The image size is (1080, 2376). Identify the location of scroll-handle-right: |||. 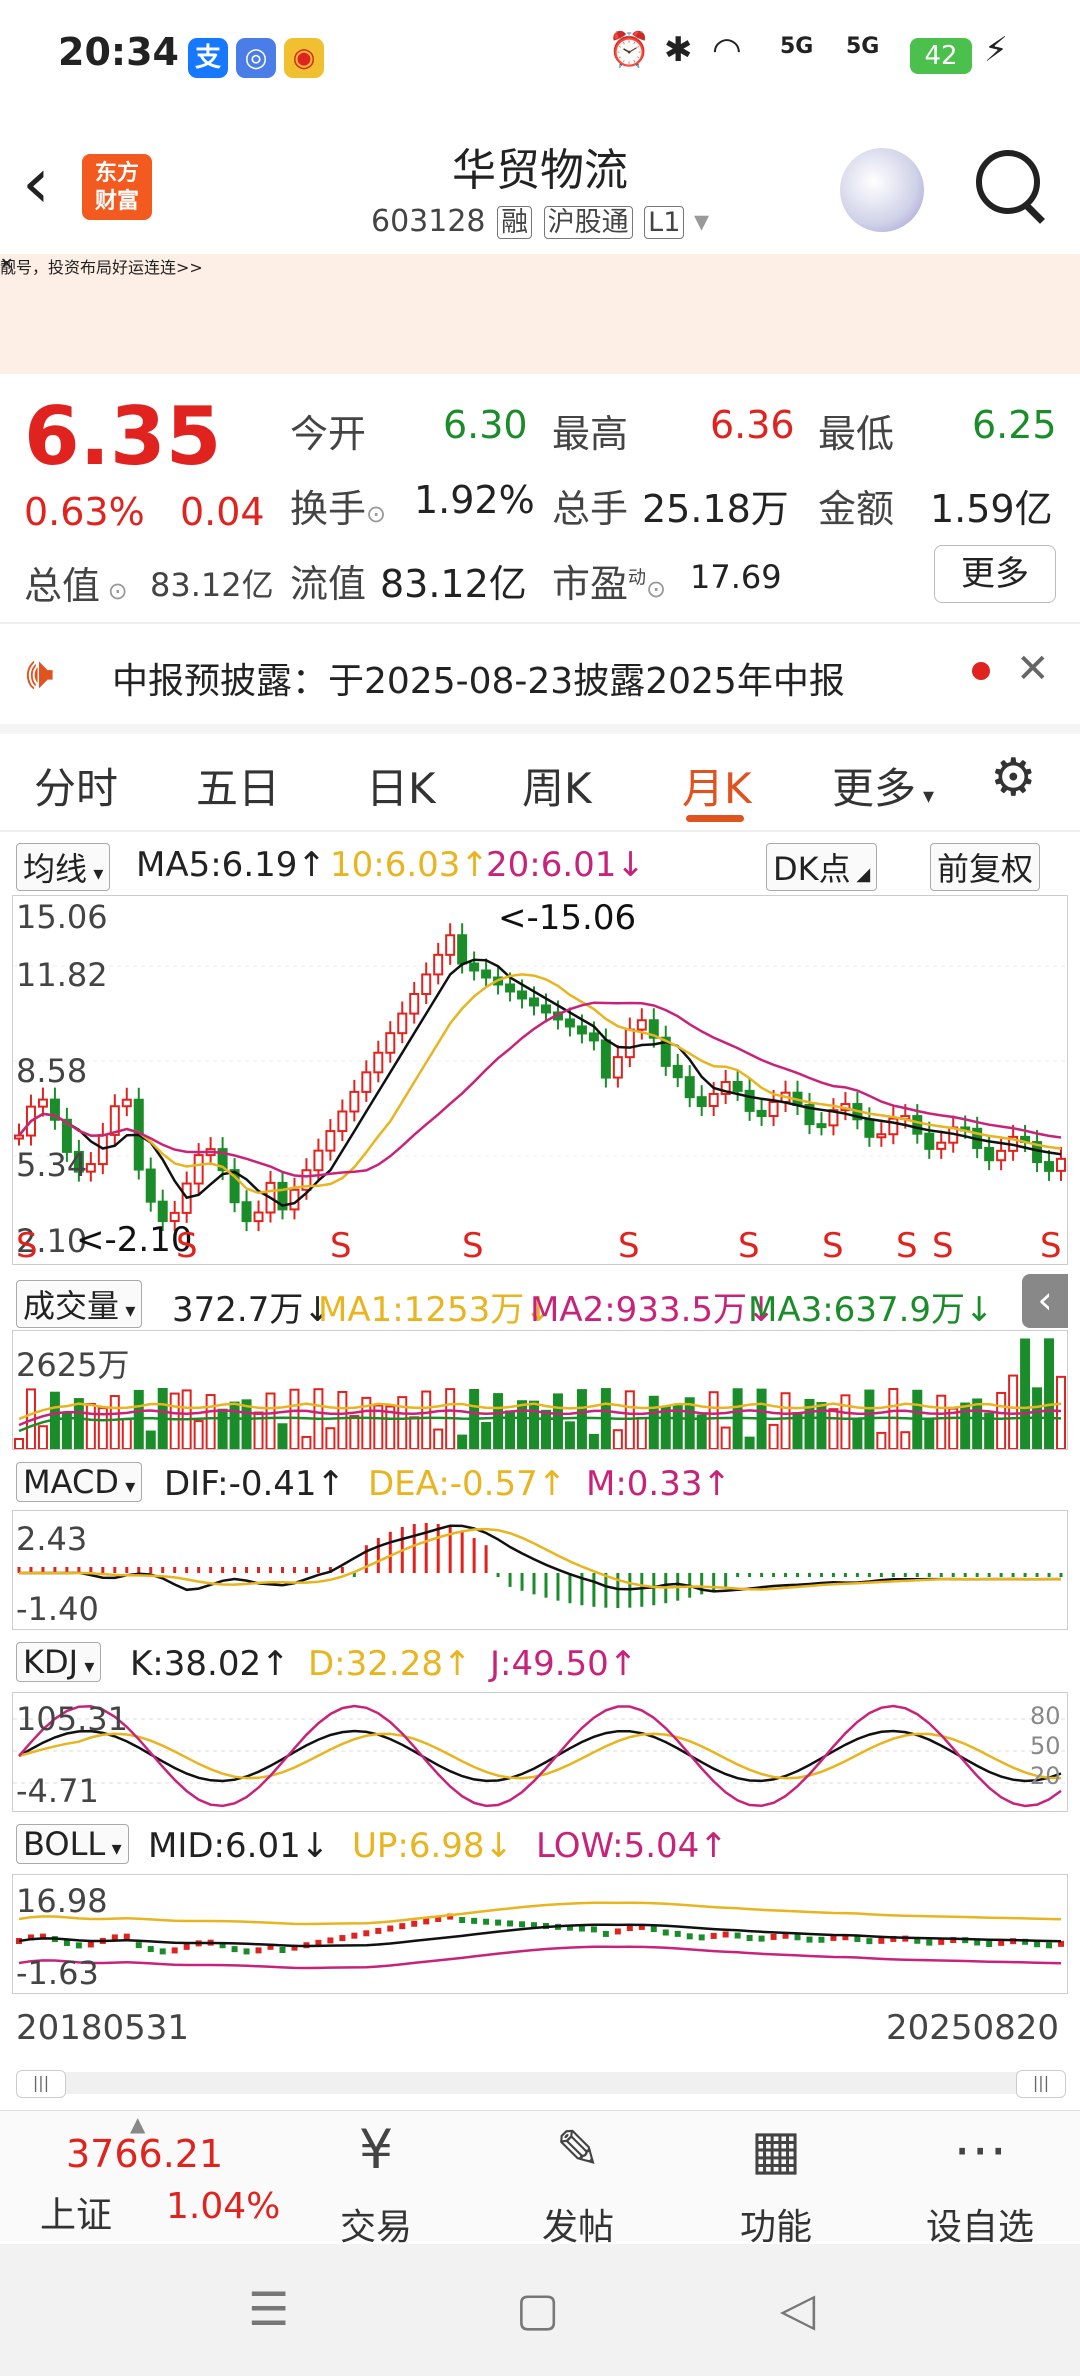
(1041, 2084).